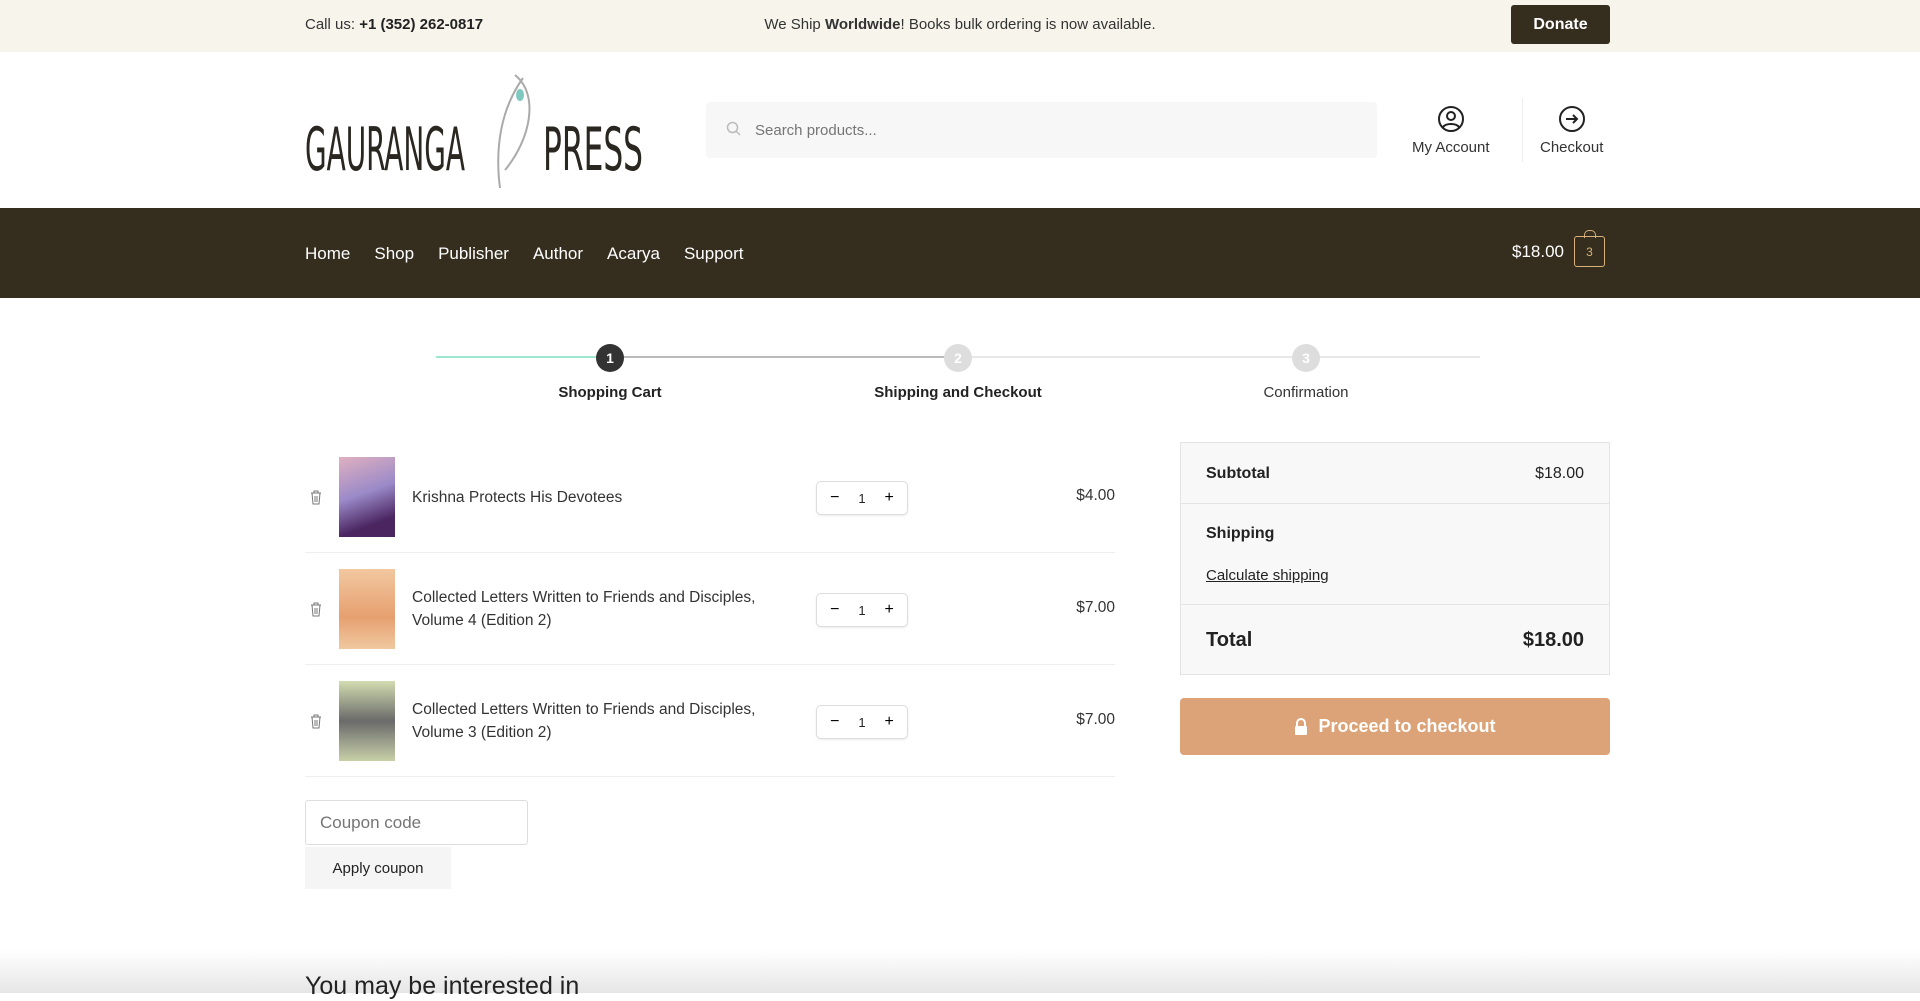 This screenshot has height=1001, width=1920. Describe the element at coordinates (378, 868) in the screenshot. I see `apply-coupon-button: Apply coupon` at that location.